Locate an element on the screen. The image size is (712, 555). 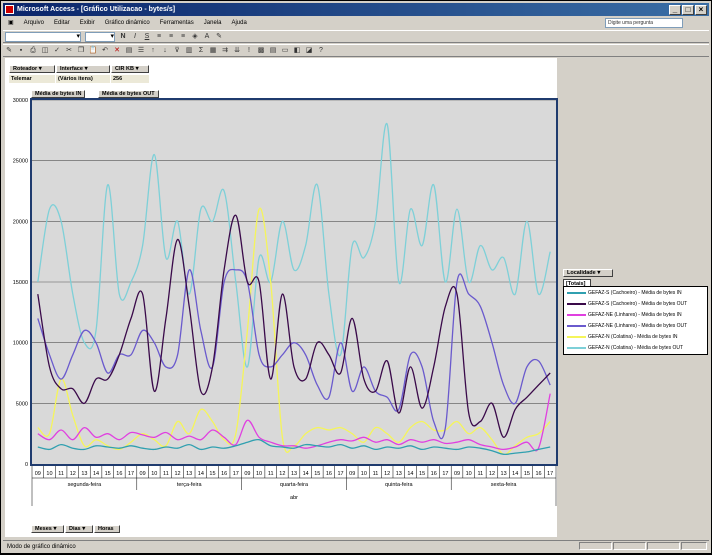
legend-label: GEFAZ-S (Cachoeiro) - Média de bytes IN is located at coordinates (635, 293).